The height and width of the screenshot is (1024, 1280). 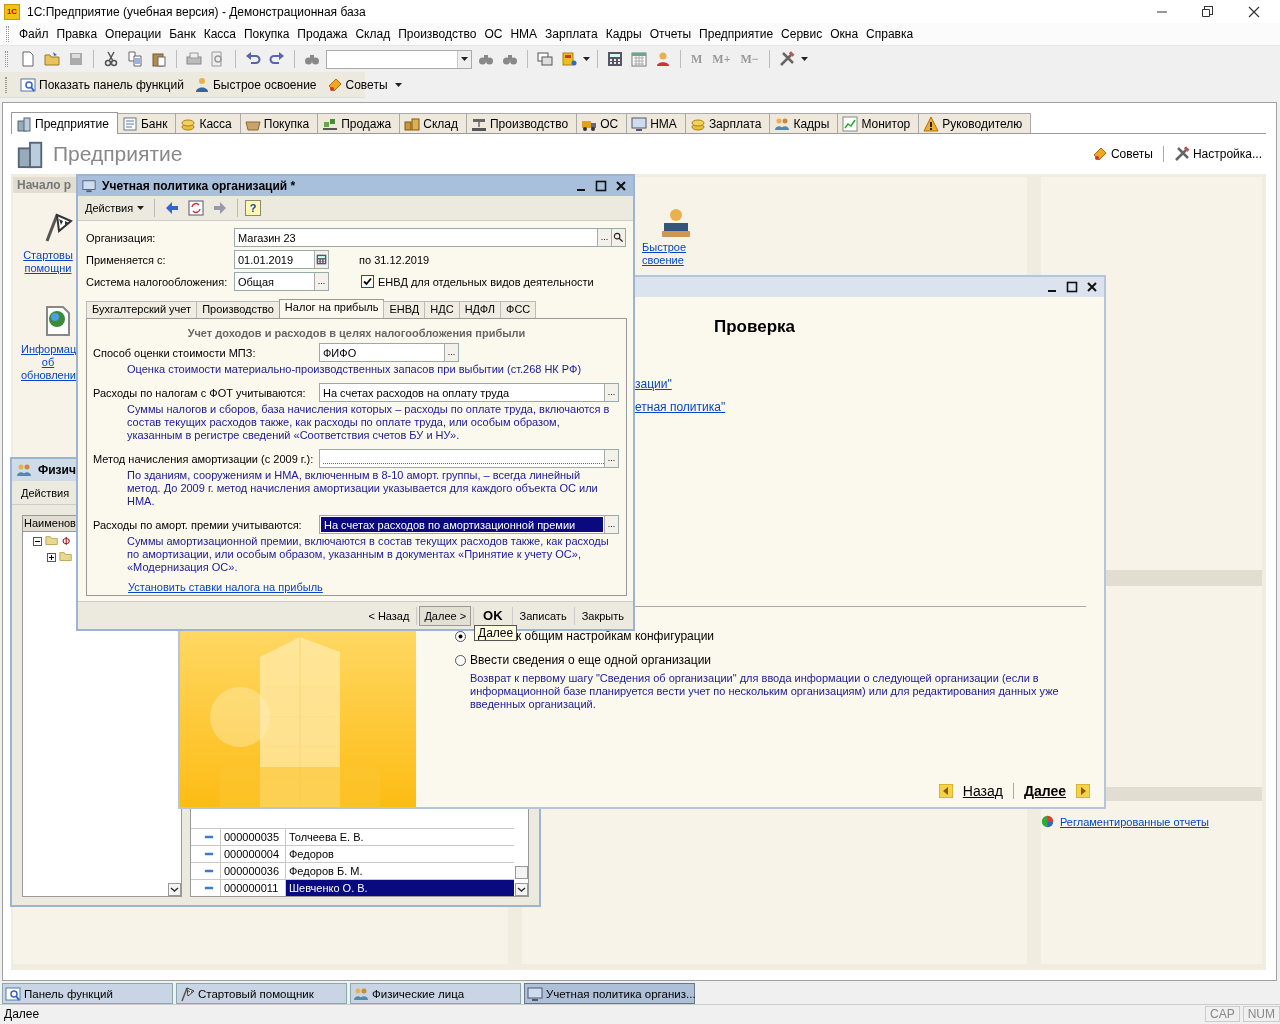 I want to click on menu-item: Банк, so click(x=182, y=34).